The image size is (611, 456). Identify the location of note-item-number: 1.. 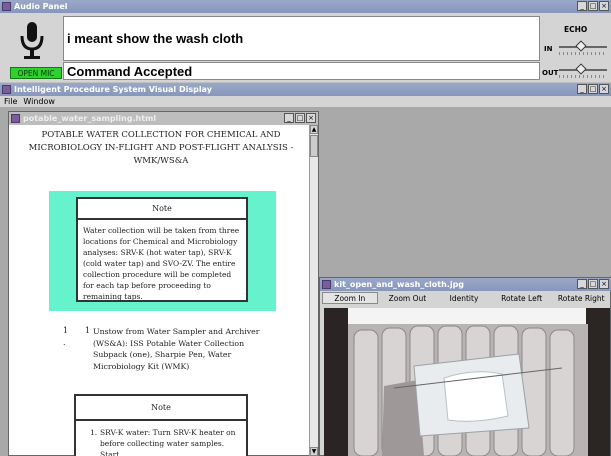
(94, 432).